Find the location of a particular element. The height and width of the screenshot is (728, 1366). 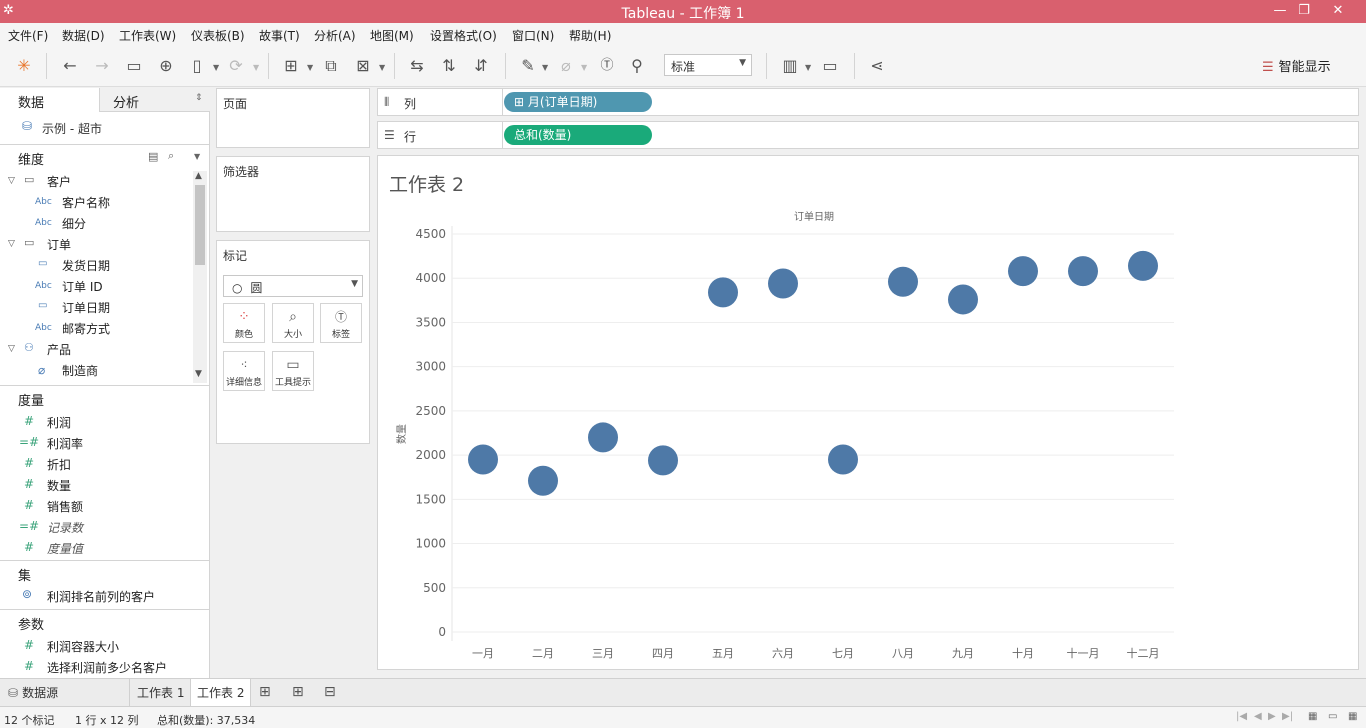

highlight-icon: ✎ is located at coordinates (528, 66).